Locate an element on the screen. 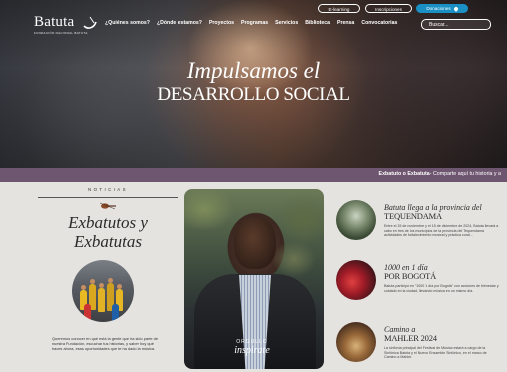 Image resolution: width=507 pixels, height=372 pixels. violin-icon is located at coordinates (107, 206).